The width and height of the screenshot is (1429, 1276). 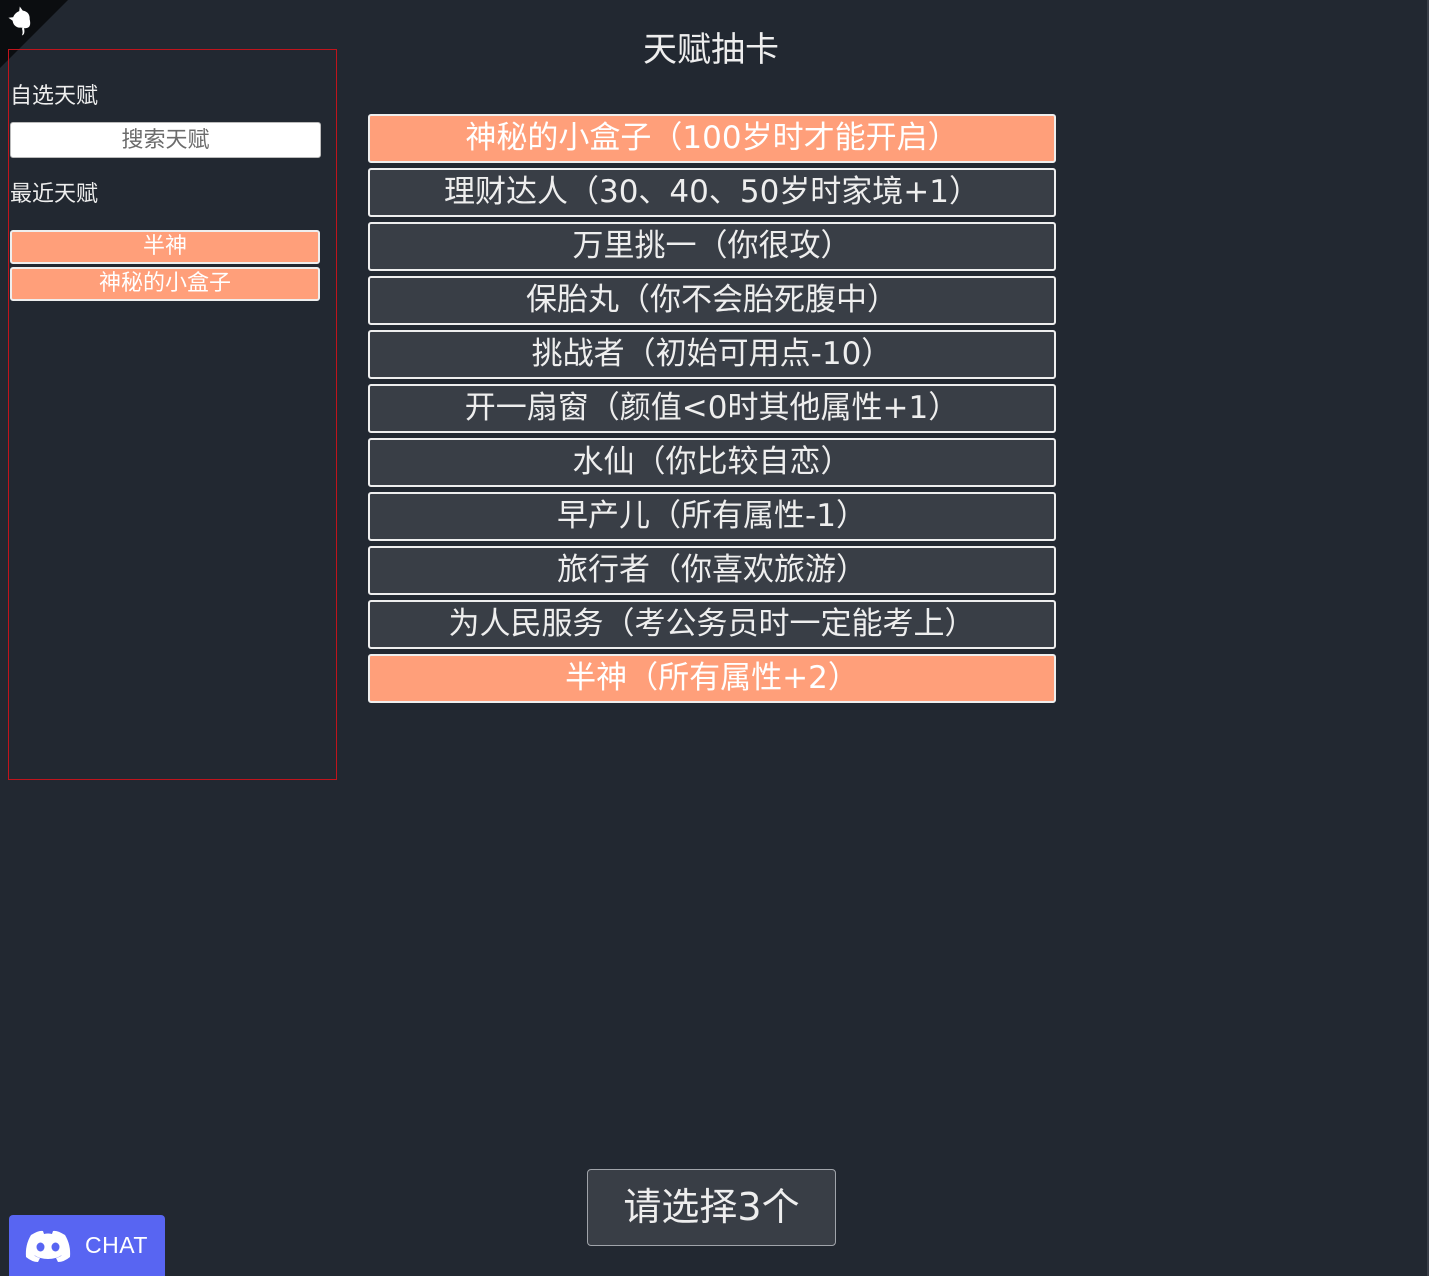 What do you see at coordinates (712, 570) in the screenshot?
I see `talent-card: 旅行者（你喜欢旅游）` at bounding box center [712, 570].